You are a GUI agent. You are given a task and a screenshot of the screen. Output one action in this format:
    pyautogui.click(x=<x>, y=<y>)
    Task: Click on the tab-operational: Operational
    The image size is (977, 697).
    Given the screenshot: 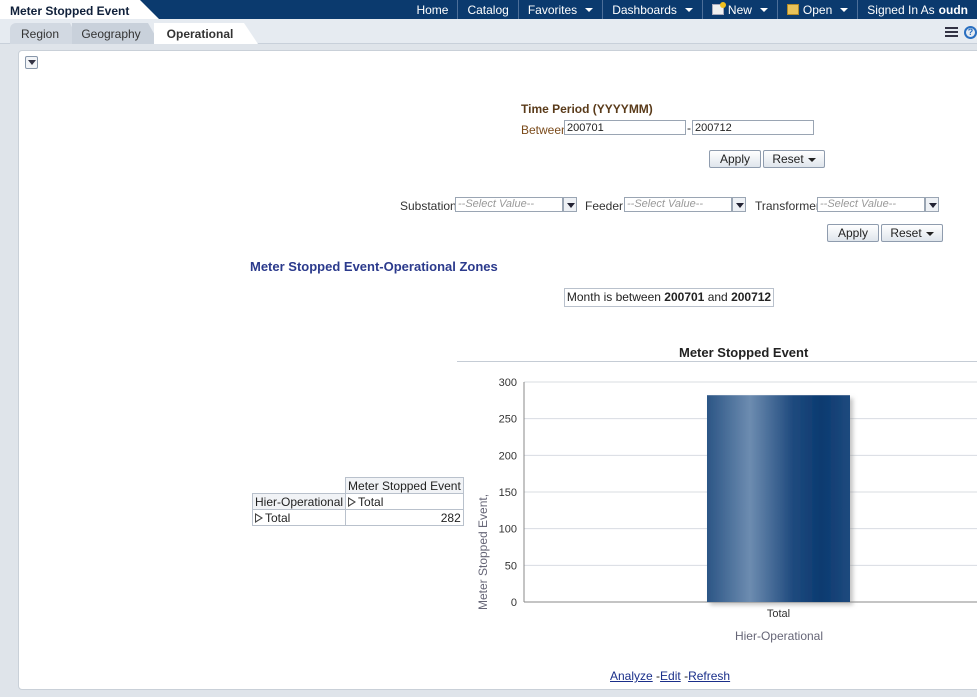 What is the action you would take?
    pyautogui.click(x=206, y=33)
    